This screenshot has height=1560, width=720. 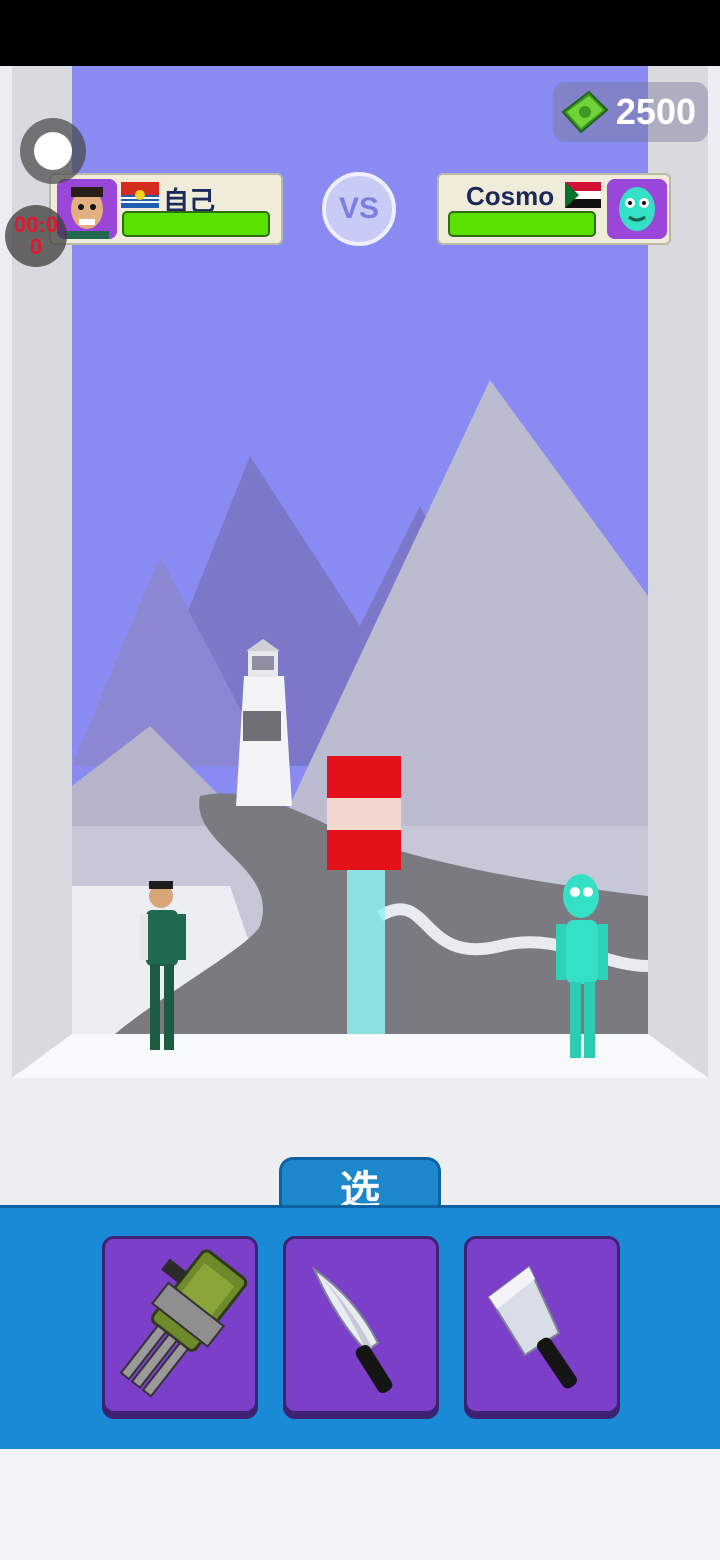 What do you see at coordinates (522, 224) in the screenshot?
I see `opponent-health-bar` at bounding box center [522, 224].